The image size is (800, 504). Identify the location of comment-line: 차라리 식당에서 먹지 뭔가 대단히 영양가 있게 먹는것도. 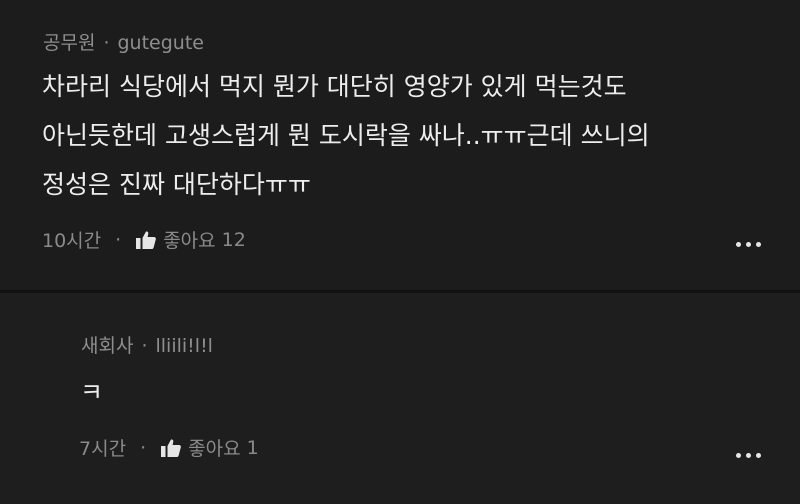
(334, 86).